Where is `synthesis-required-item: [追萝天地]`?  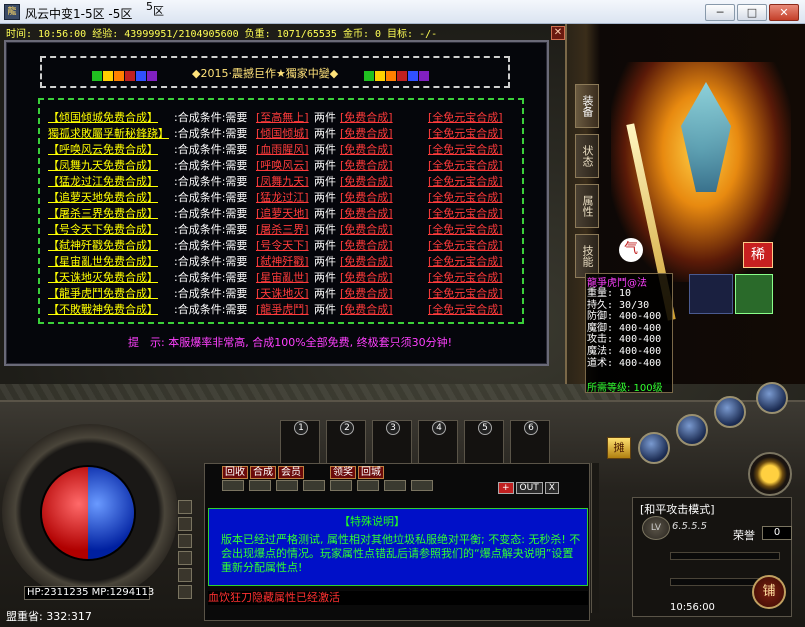
synthesis-required-item: [追萝天地] is located at coordinates (282, 214).